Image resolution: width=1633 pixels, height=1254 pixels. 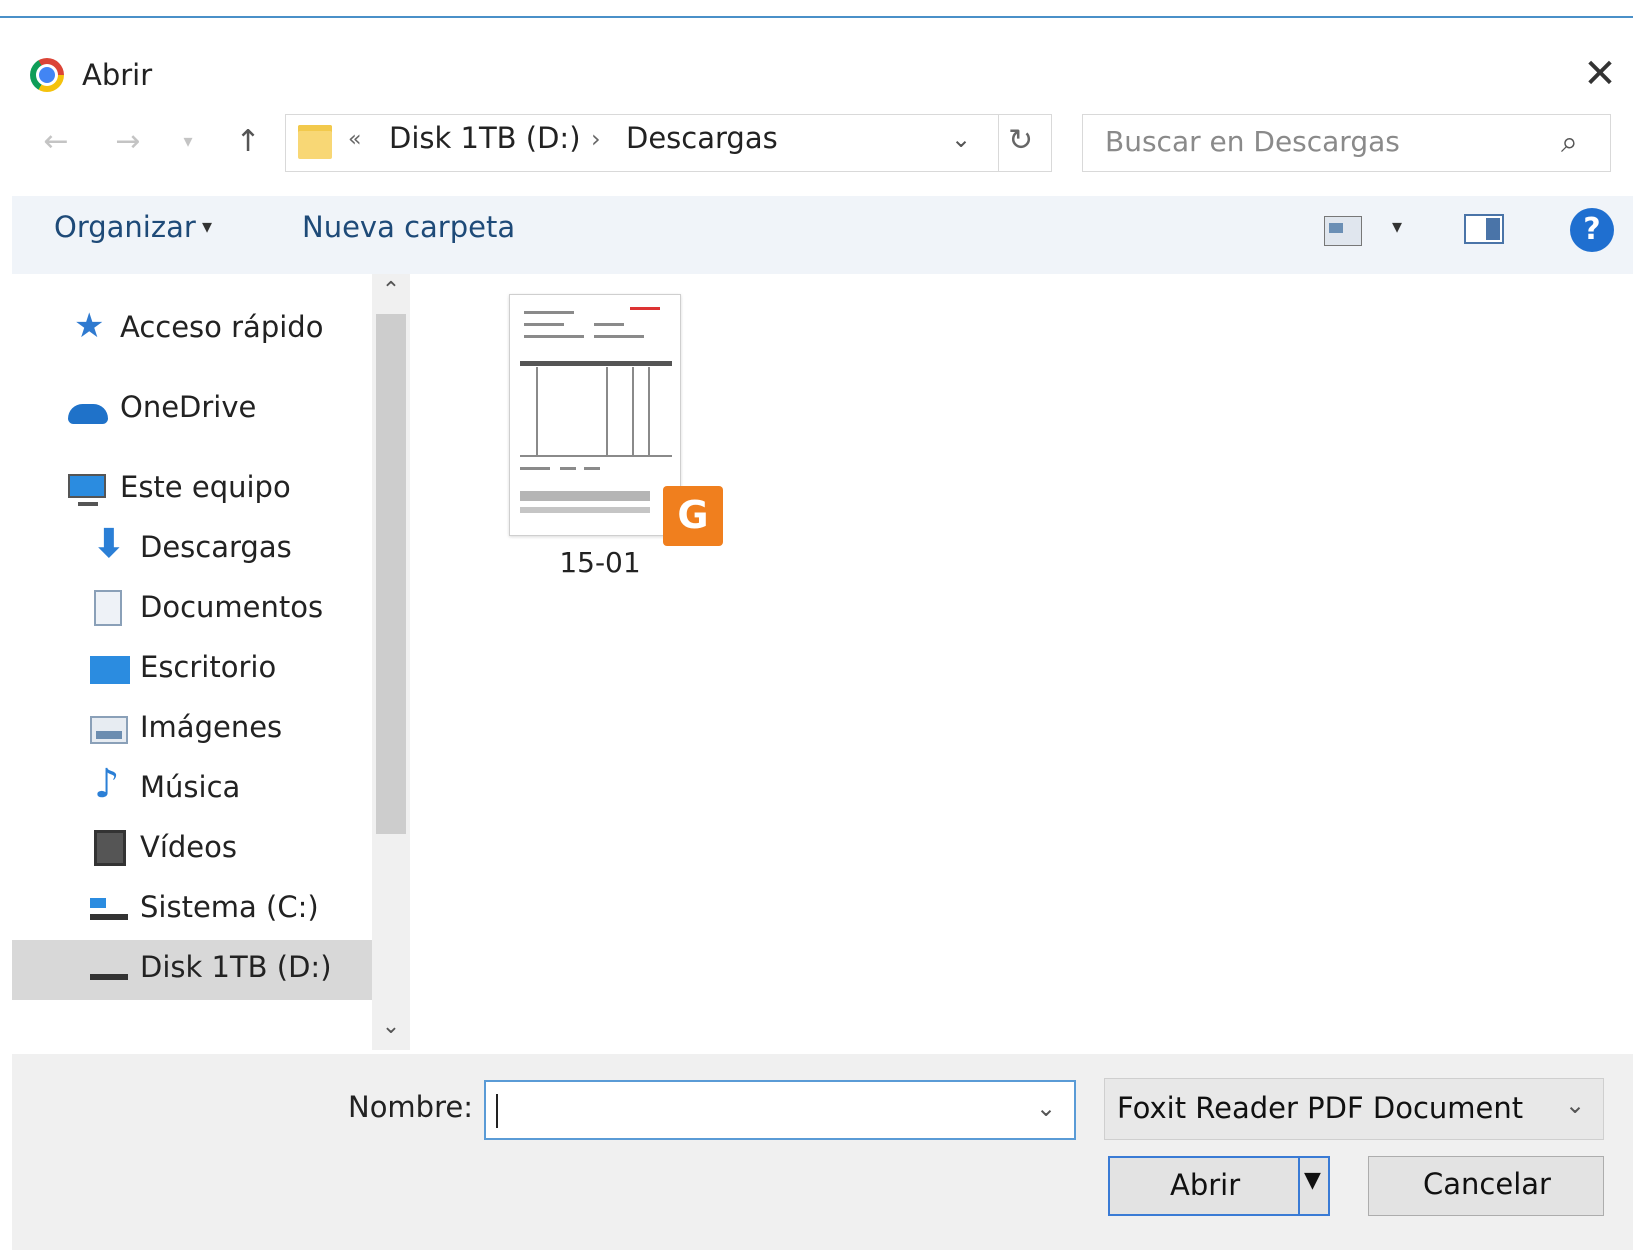 I want to click on sidebar-item-label: Documentos, so click(x=232, y=607).